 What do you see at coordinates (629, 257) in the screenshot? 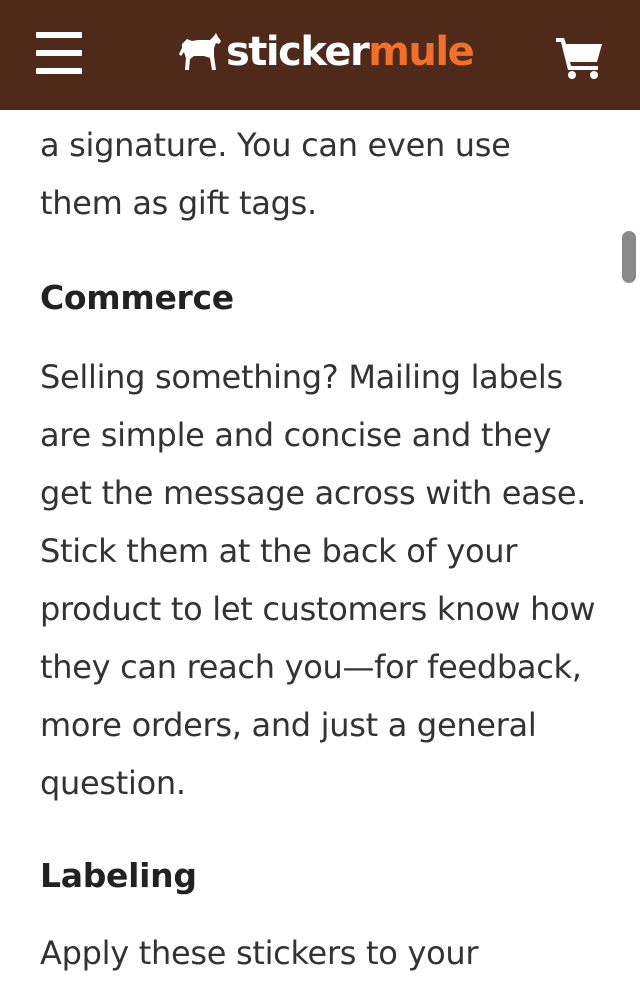
I see `scrollbar-thumb` at bounding box center [629, 257].